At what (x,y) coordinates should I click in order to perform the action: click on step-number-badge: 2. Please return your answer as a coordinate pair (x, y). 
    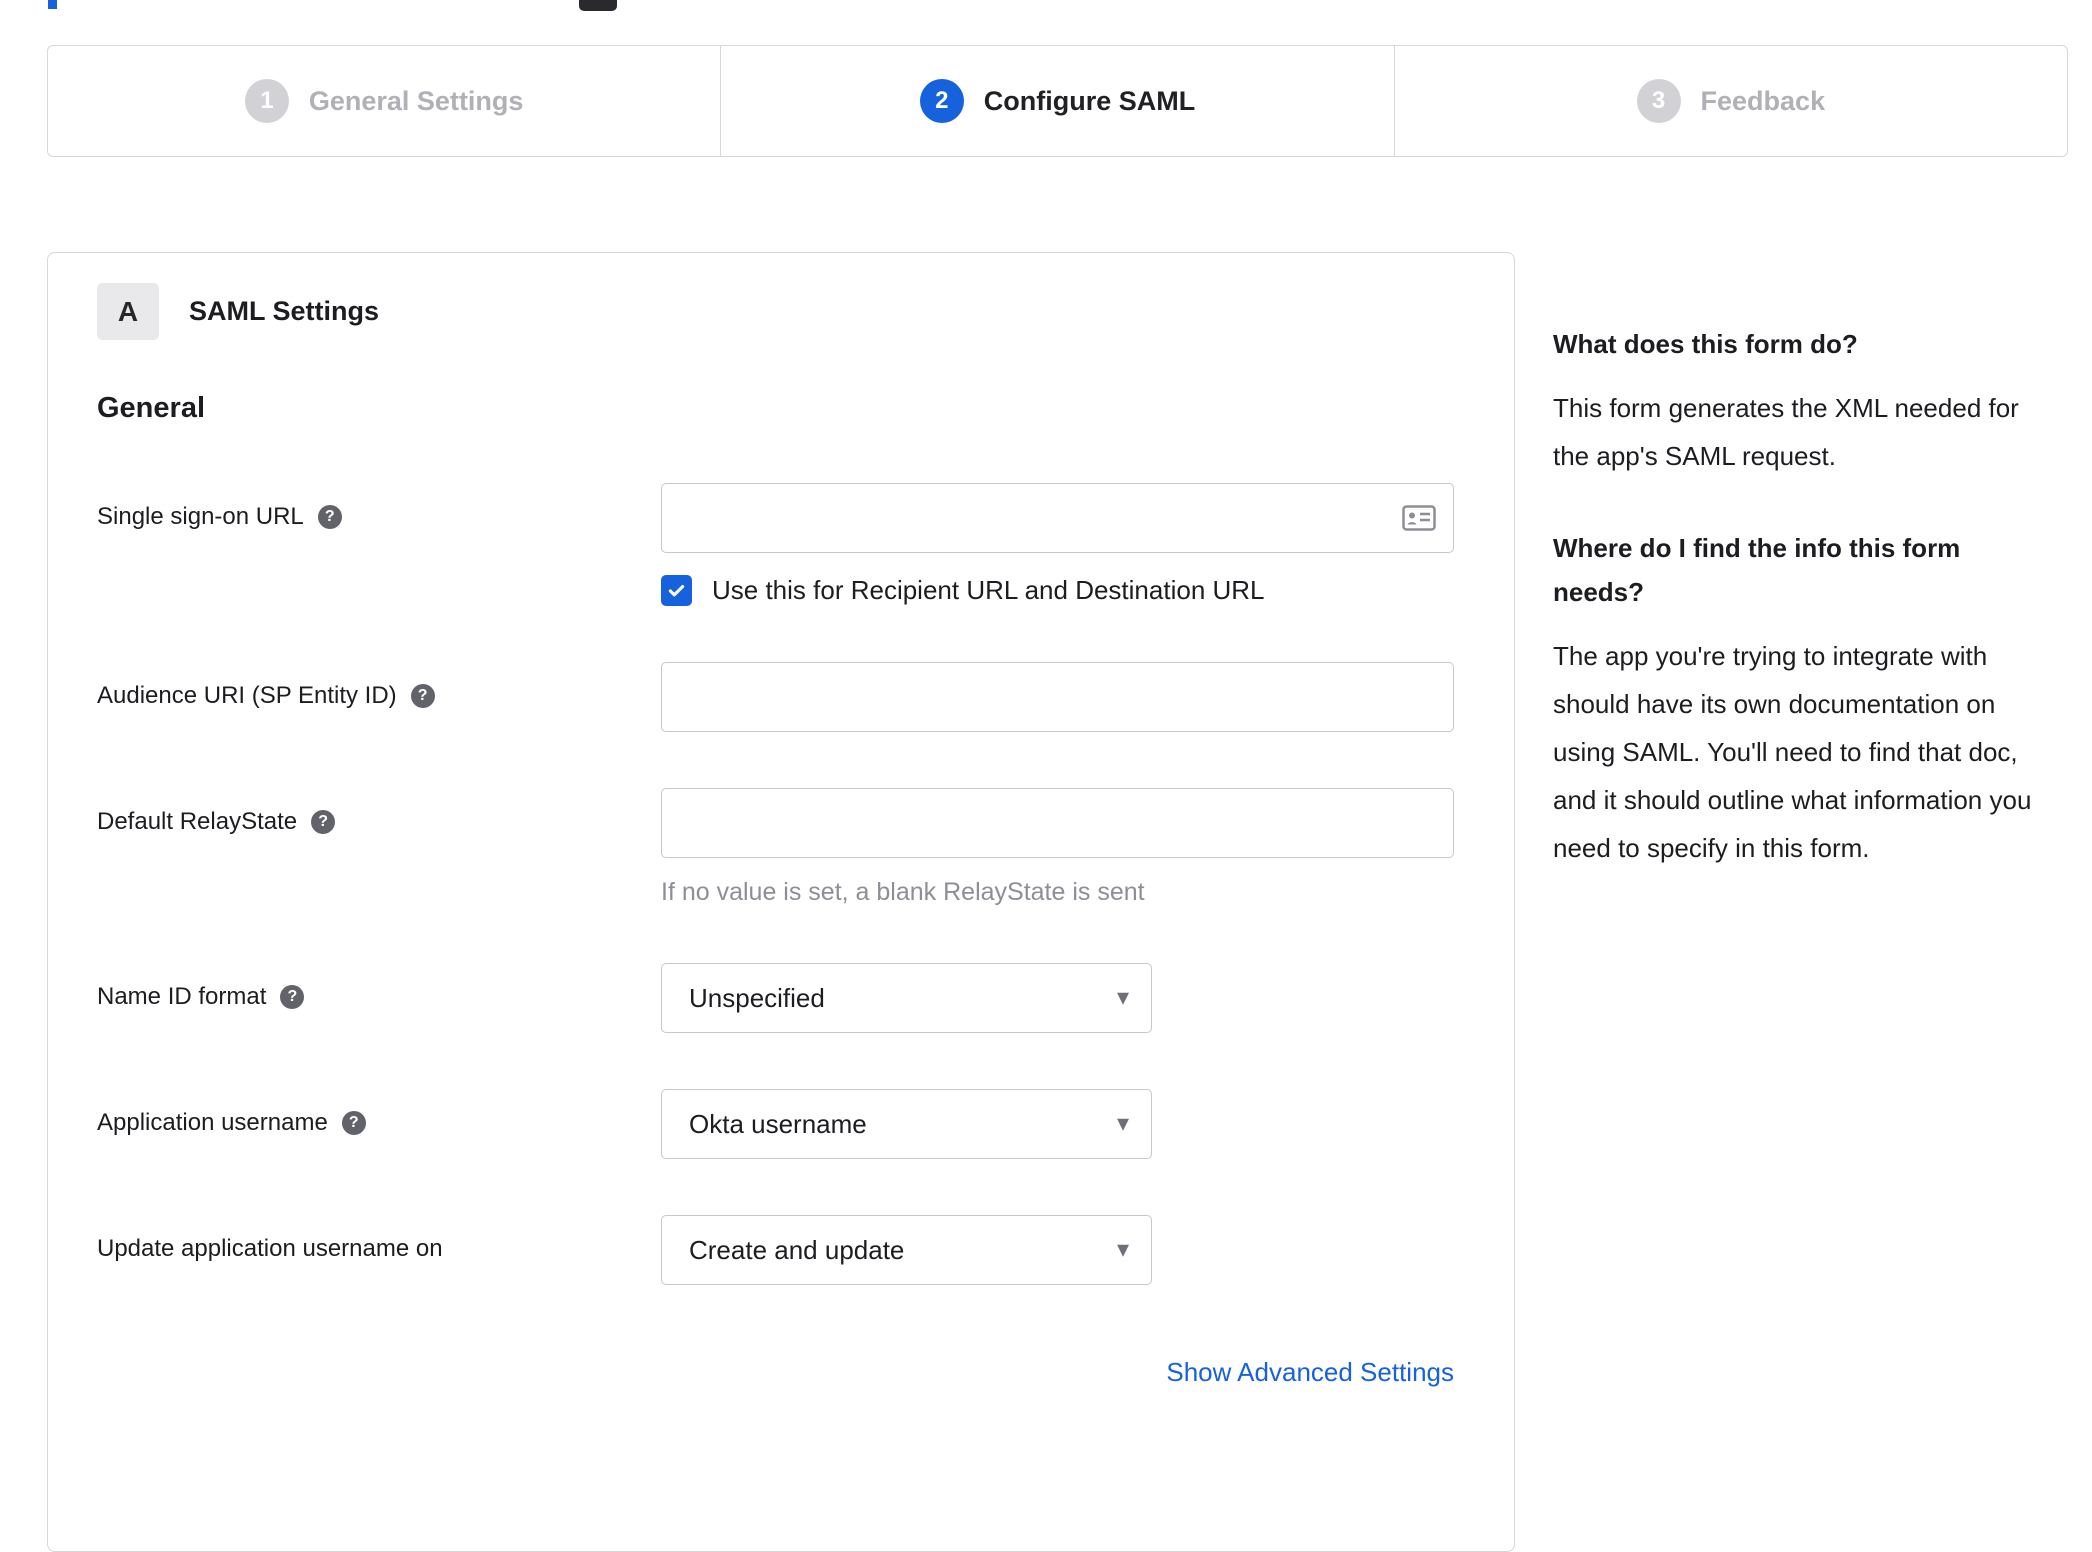
    Looking at the image, I should click on (941, 101).